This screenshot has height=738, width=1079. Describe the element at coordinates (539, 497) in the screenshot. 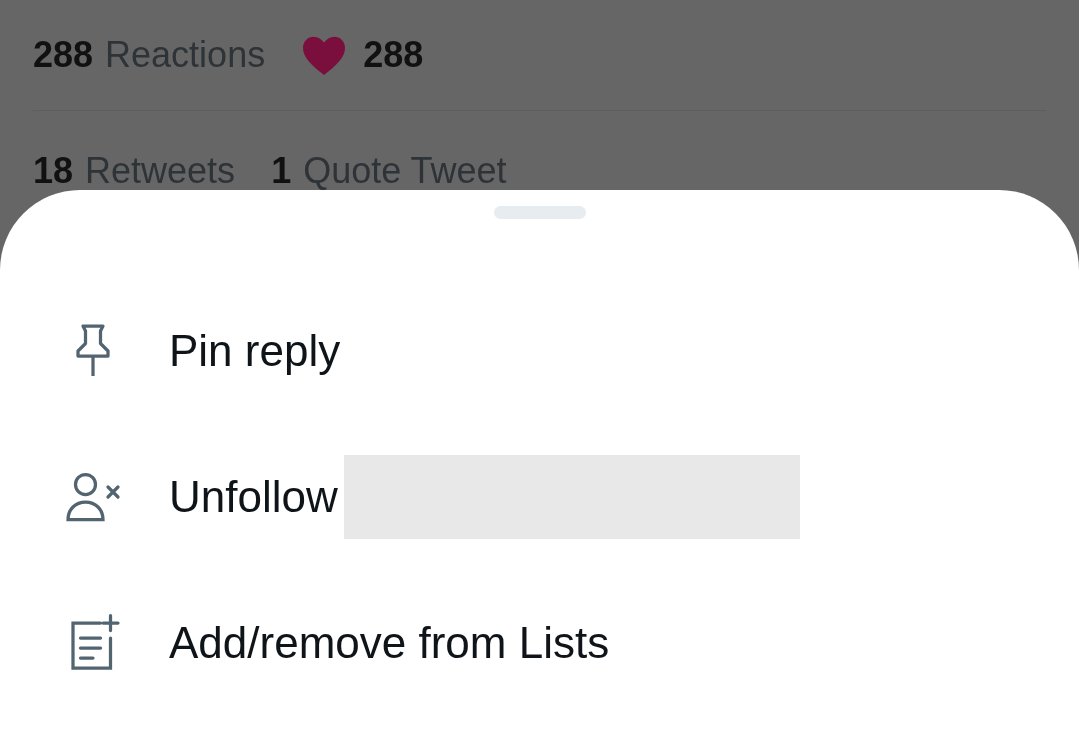

I see `menu-item: Unfollow` at that location.